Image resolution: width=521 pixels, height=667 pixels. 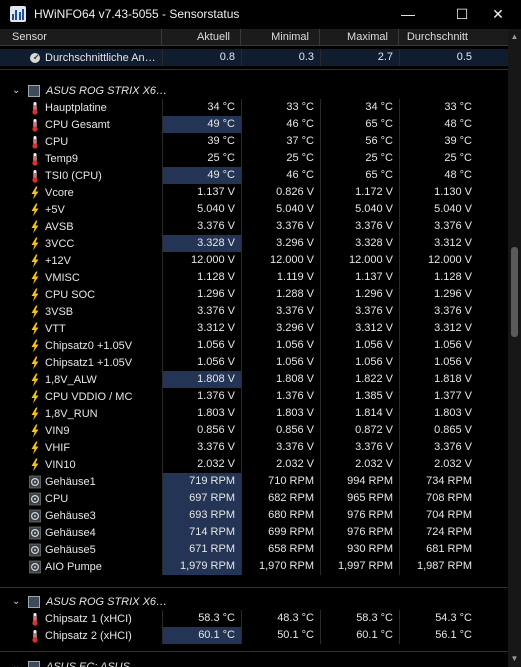 I want to click on column-current: Aktuell, so click(x=201, y=37).